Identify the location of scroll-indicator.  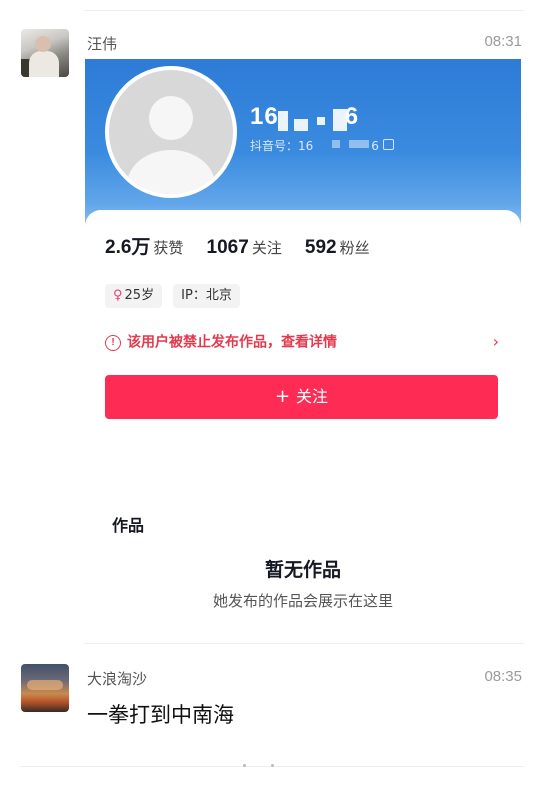
(272, 765).